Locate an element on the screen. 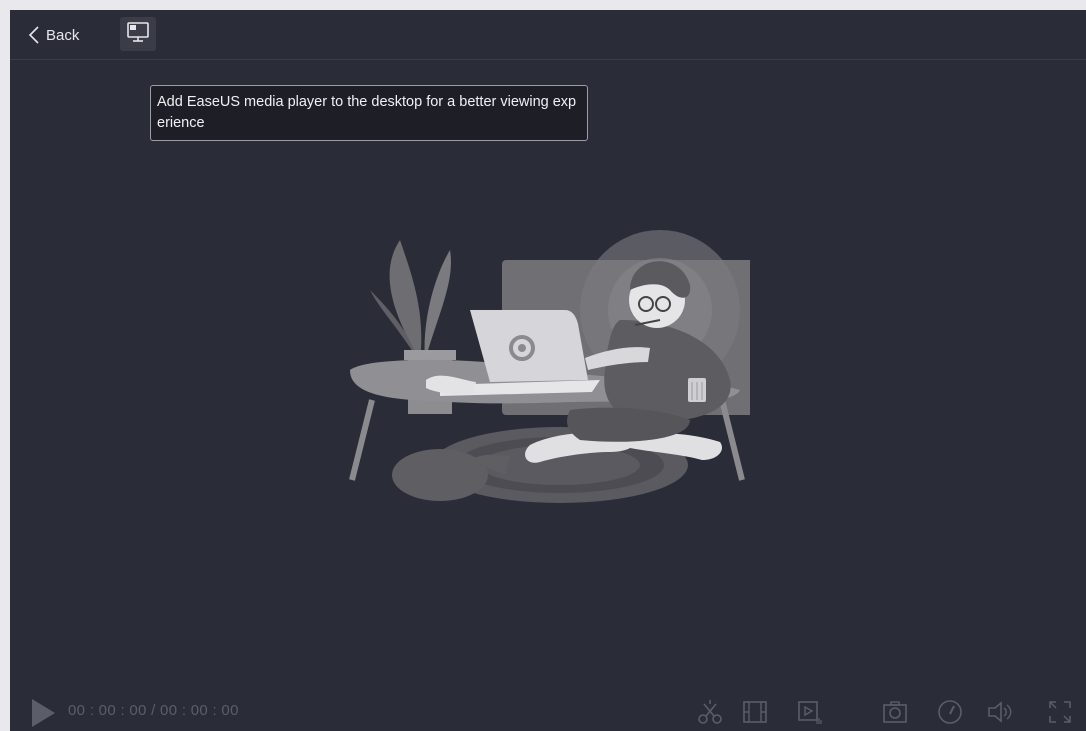  volume-icon is located at coordinates (1000, 715).